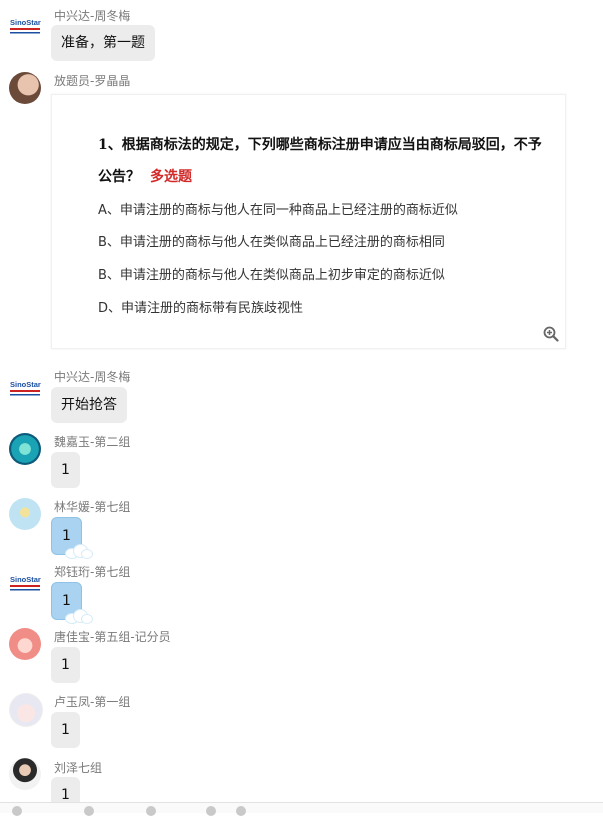 The width and height of the screenshot is (603, 816). Describe the element at coordinates (301, 809) in the screenshot. I see `bottom-toolbar` at that location.